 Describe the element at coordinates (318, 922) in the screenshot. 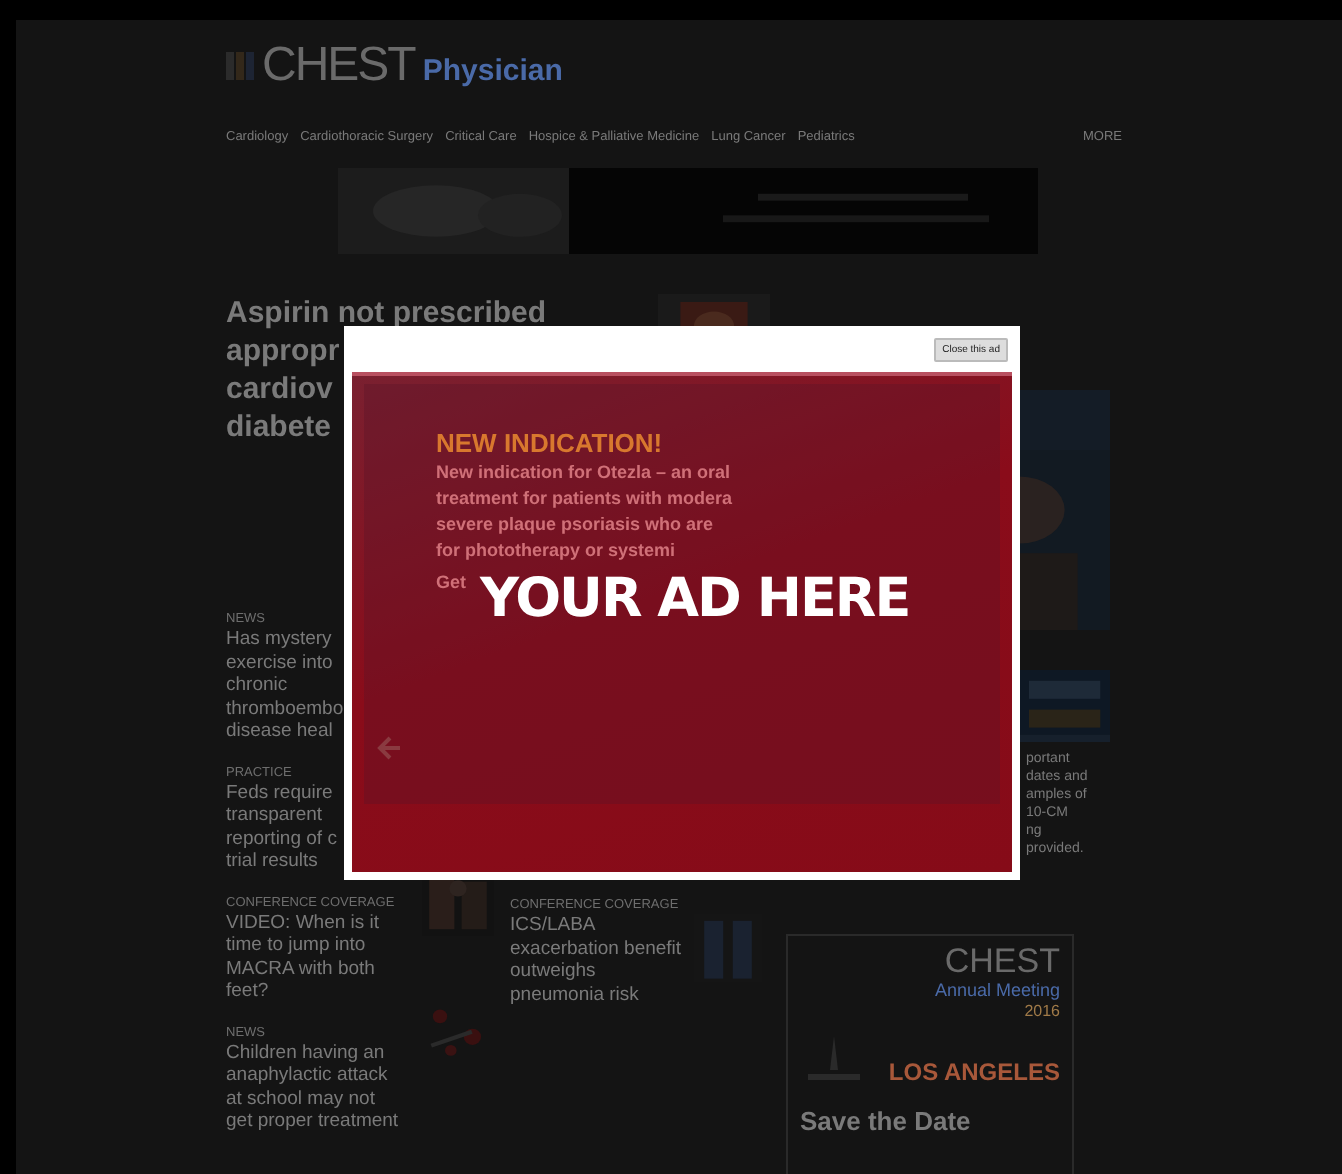

I see `headline-text: VIDEO: When is it` at that location.